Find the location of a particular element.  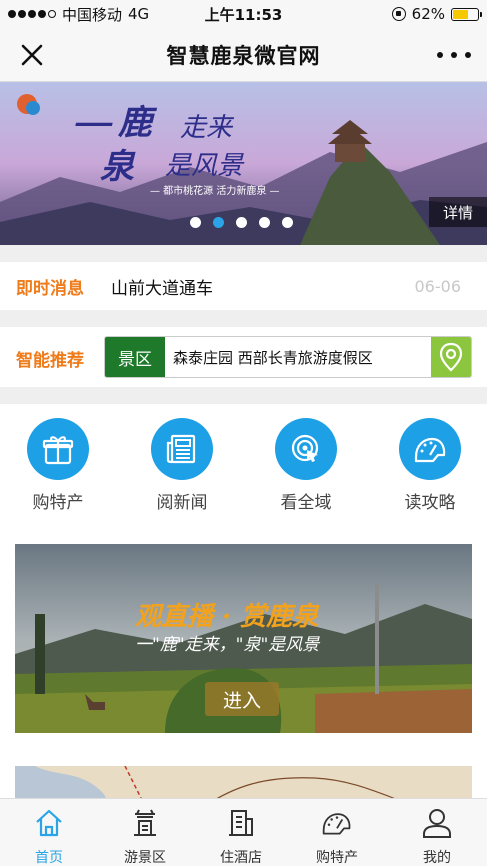

map-section is located at coordinates (243, 777).